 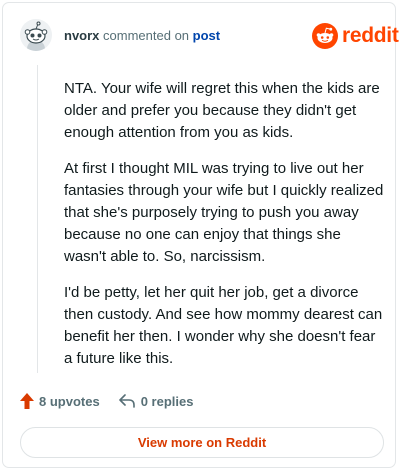 I want to click on action-text: commented on, so click(x=146, y=35).